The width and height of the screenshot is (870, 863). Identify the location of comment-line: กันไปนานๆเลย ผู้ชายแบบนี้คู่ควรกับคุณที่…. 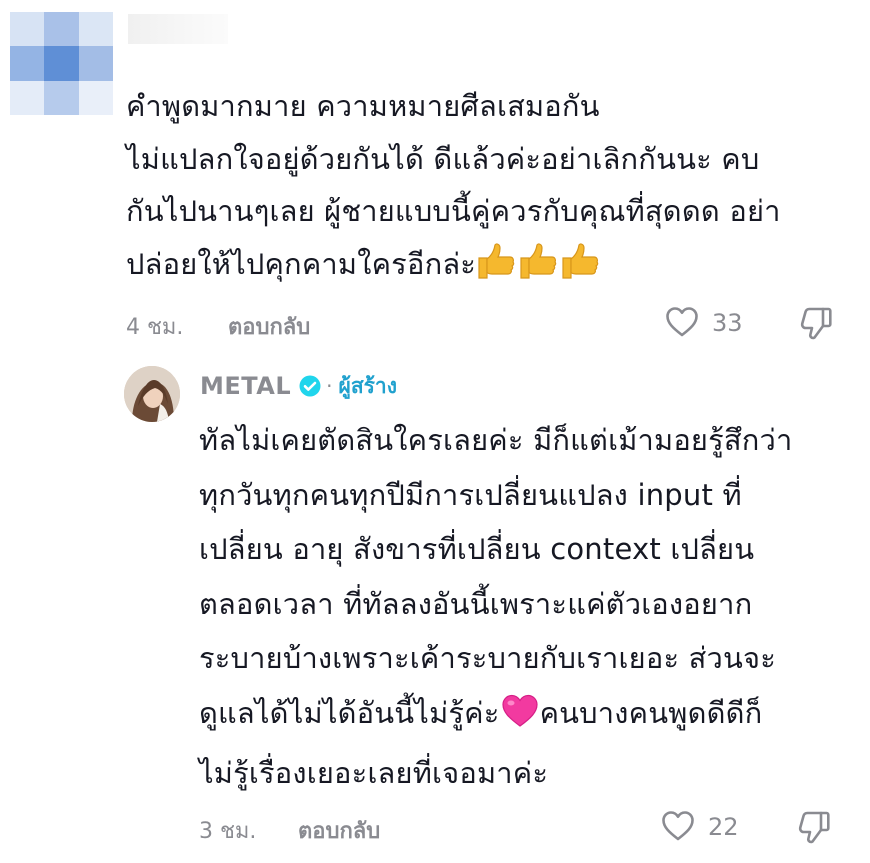
(453, 211).